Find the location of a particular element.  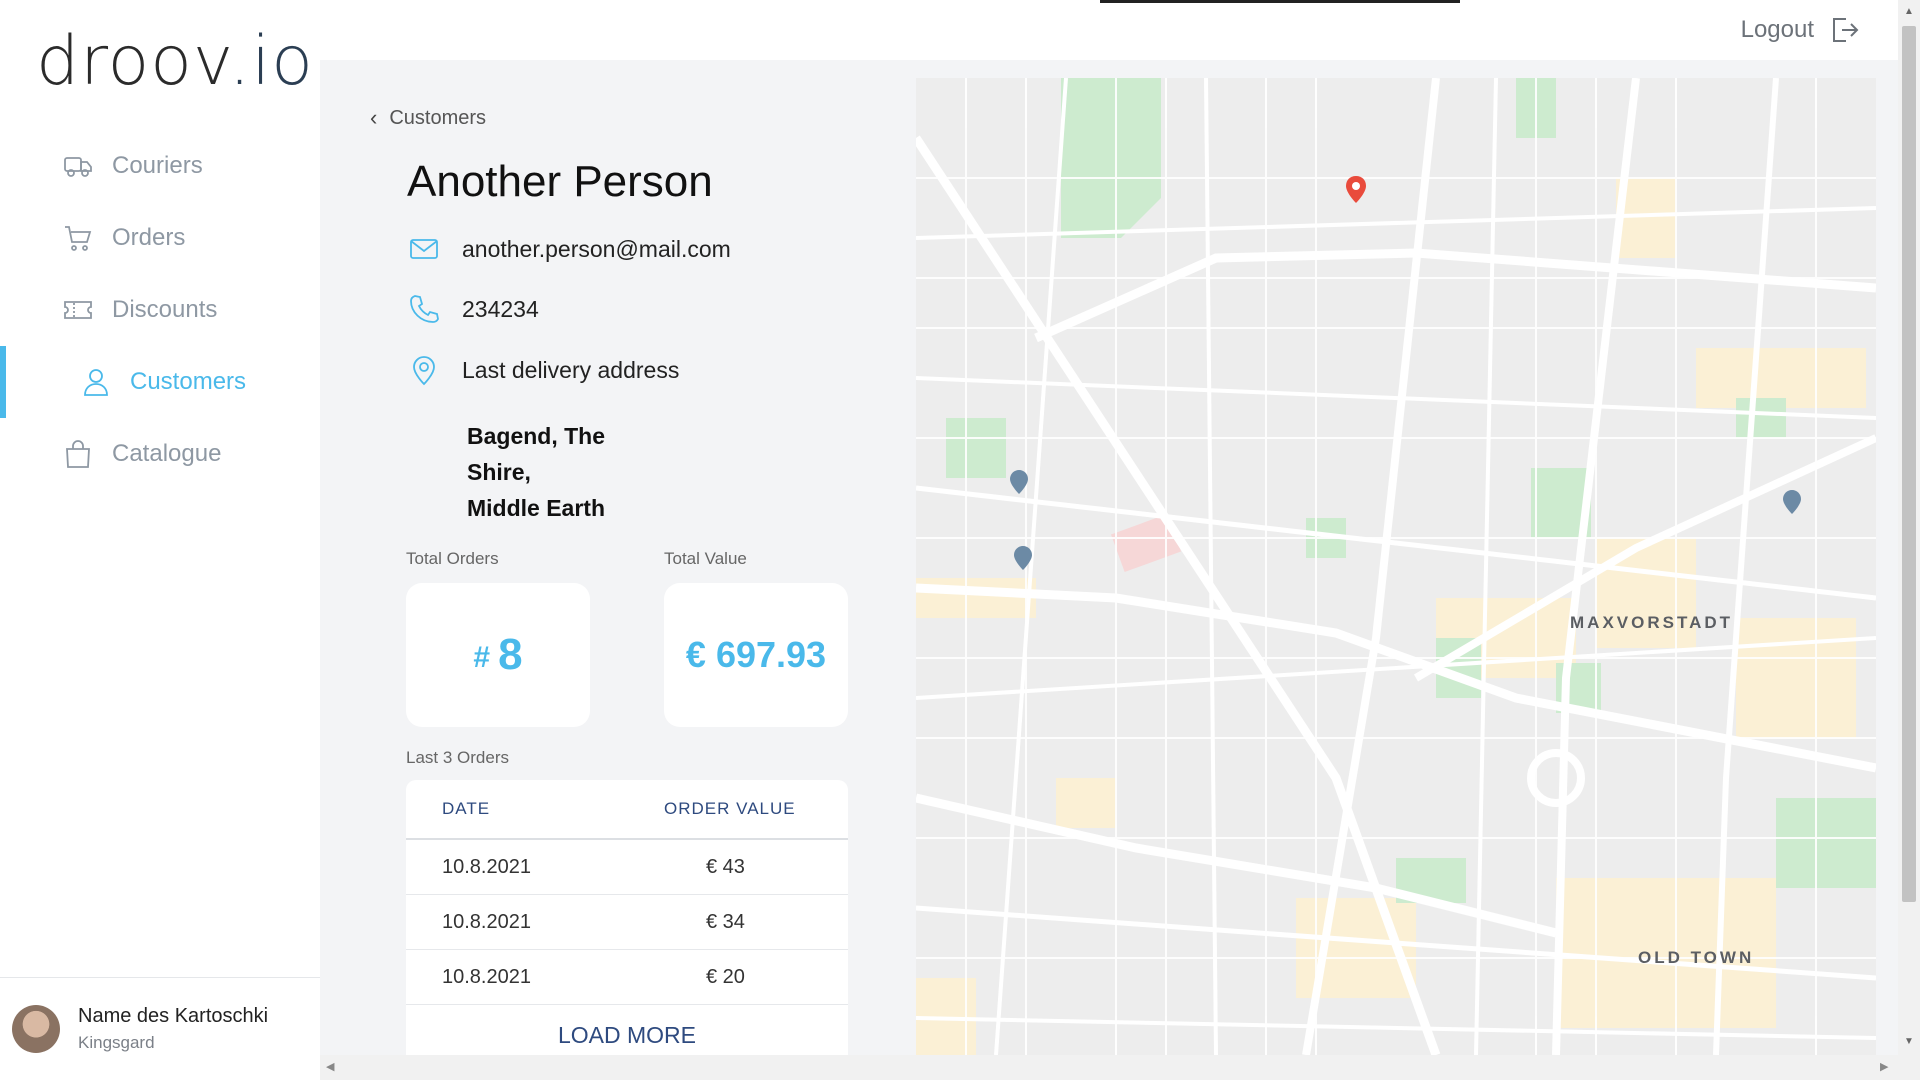

app-logo: droov.io is located at coordinates (175, 61).